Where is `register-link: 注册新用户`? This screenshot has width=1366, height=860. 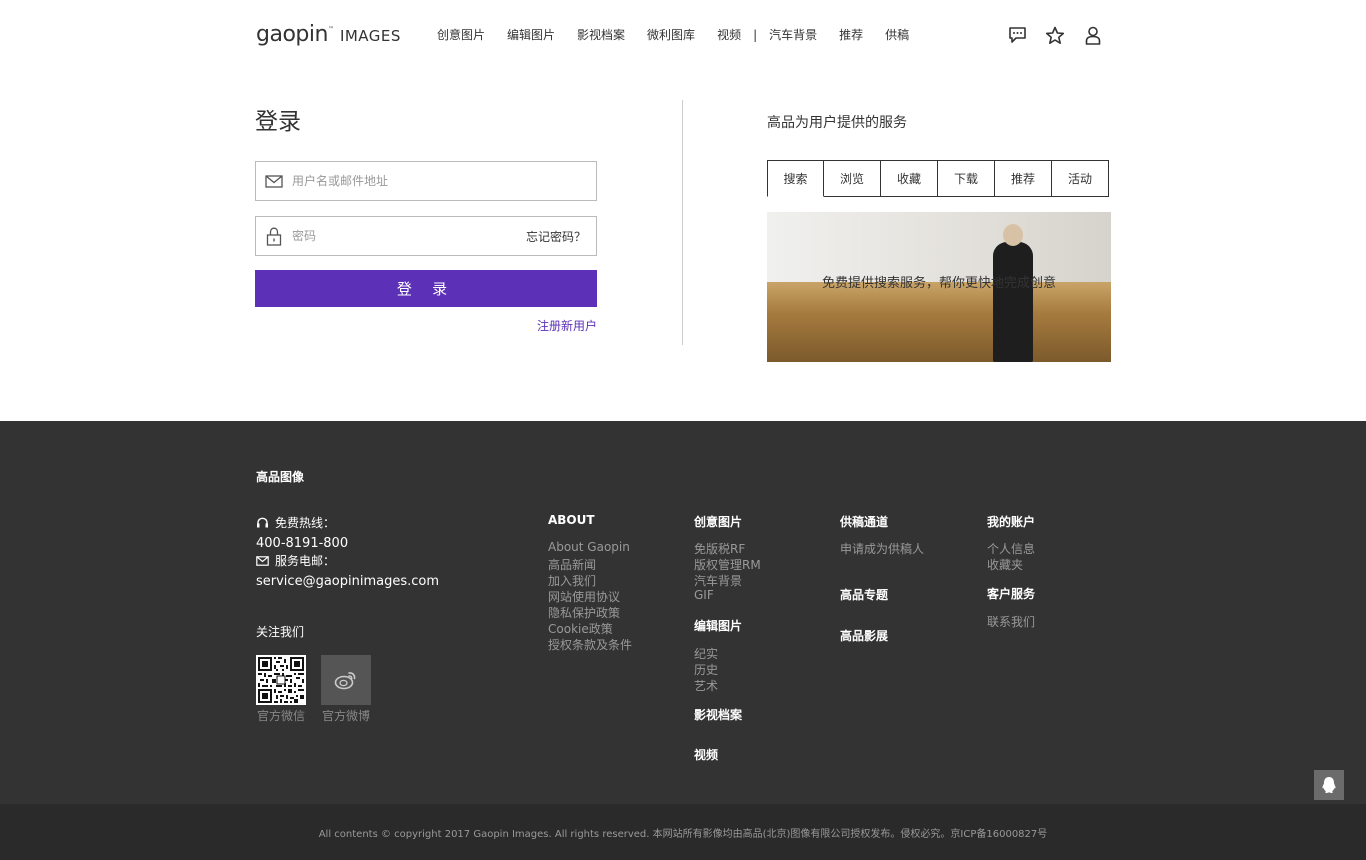 register-link: 注册新用户 is located at coordinates (567, 325).